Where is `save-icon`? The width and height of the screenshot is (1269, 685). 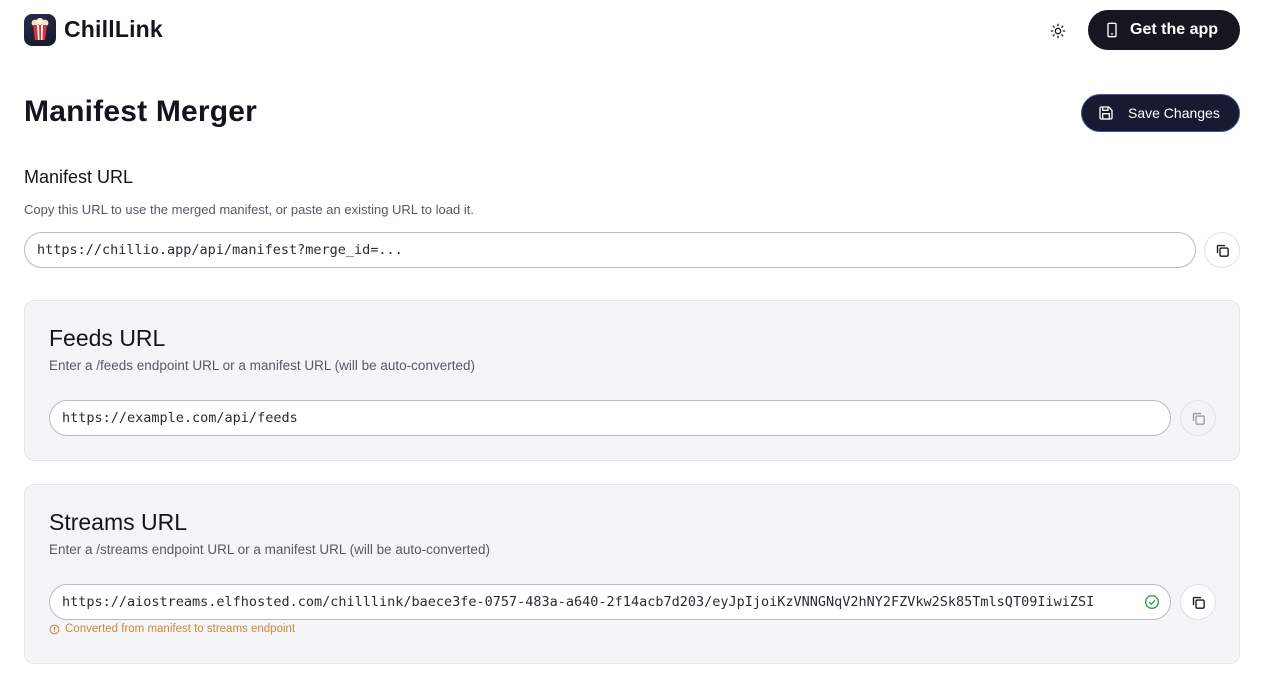 save-icon is located at coordinates (1106, 113).